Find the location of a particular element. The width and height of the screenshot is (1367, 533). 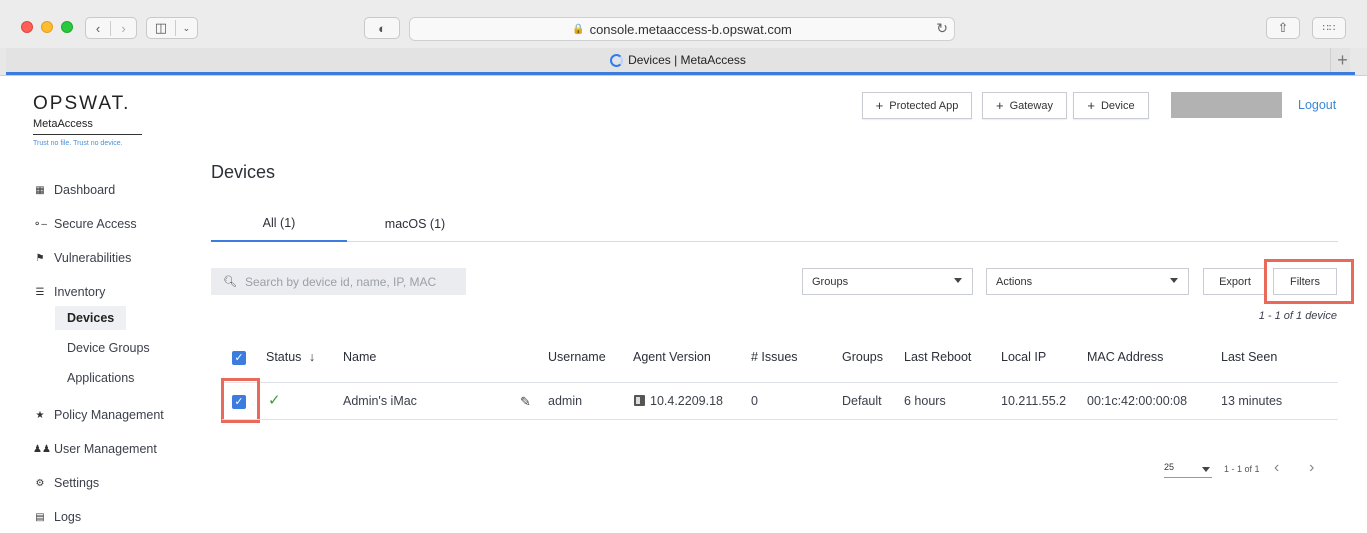

highlight-row-checkbox is located at coordinates (240, 400).